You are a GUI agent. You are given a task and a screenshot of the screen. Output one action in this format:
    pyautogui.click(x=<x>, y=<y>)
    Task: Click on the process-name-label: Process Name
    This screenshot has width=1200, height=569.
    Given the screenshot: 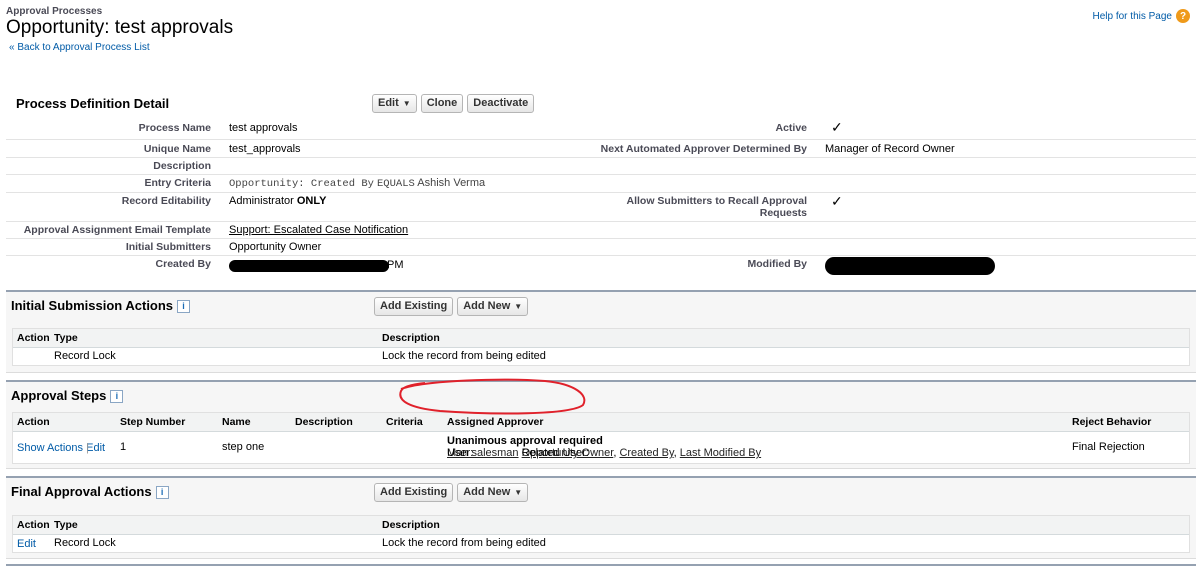 What is the action you would take?
    pyautogui.click(x=174, y=128)
    